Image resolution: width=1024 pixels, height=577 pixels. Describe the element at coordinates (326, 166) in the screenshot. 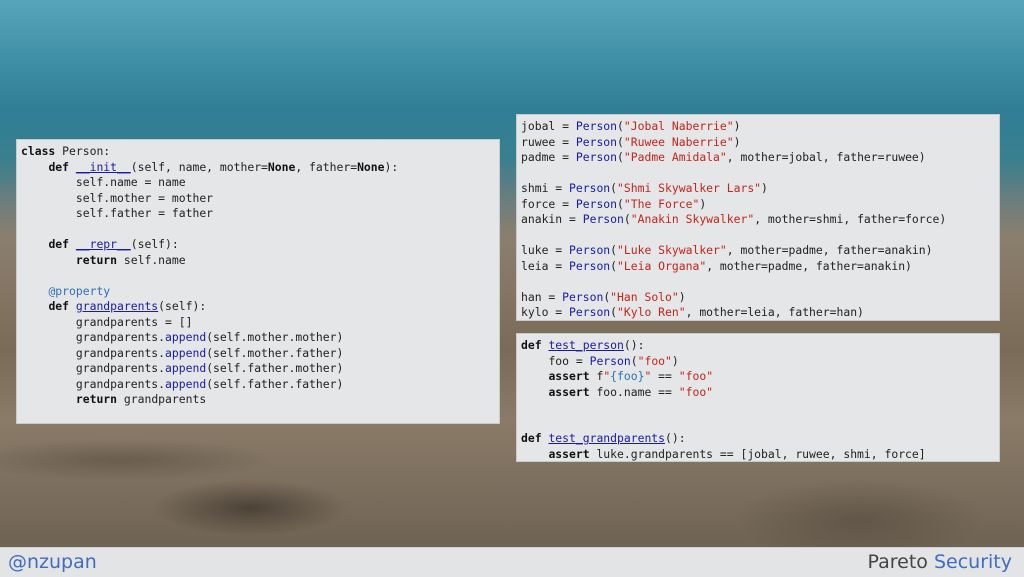

I see `code-token: , father=` at that location.